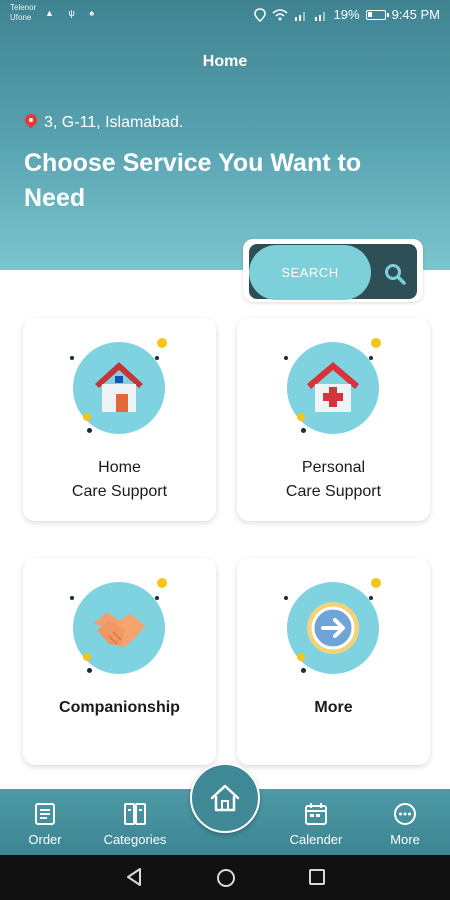  What do you see at coordinates (45, 839) in the screenshot?
I see `nav-label-order: Order` at bounding box center [45, 839].